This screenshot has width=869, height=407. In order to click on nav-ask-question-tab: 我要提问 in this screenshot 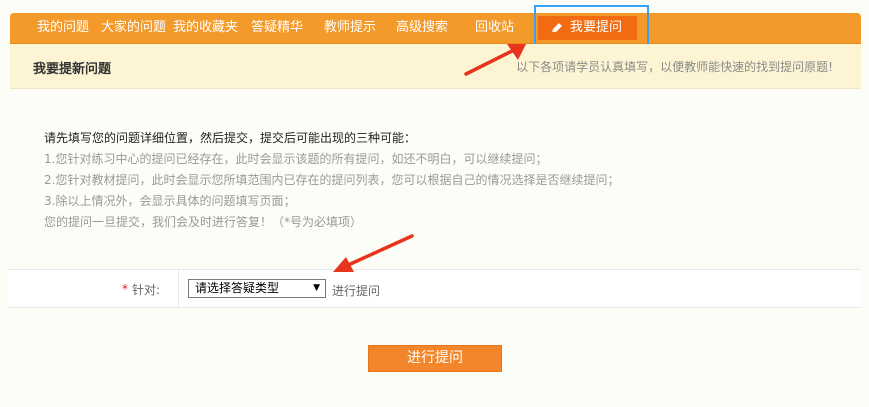, I will do `click(587, 28)`.